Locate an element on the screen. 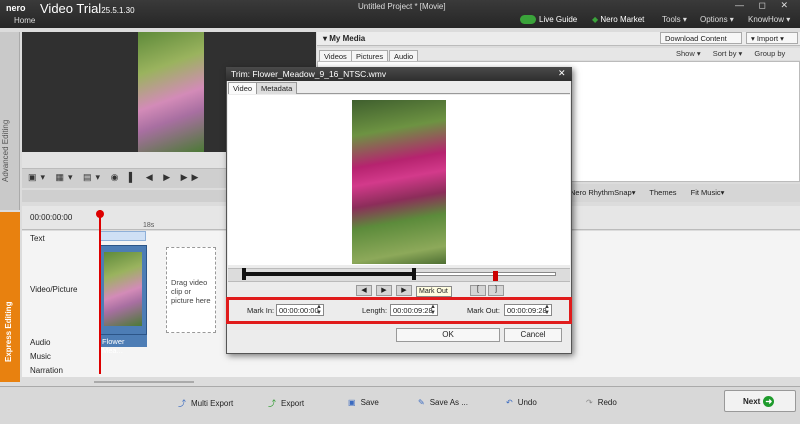  fit-music-button: Fit Music▾ is located at coordinates (708, 192).